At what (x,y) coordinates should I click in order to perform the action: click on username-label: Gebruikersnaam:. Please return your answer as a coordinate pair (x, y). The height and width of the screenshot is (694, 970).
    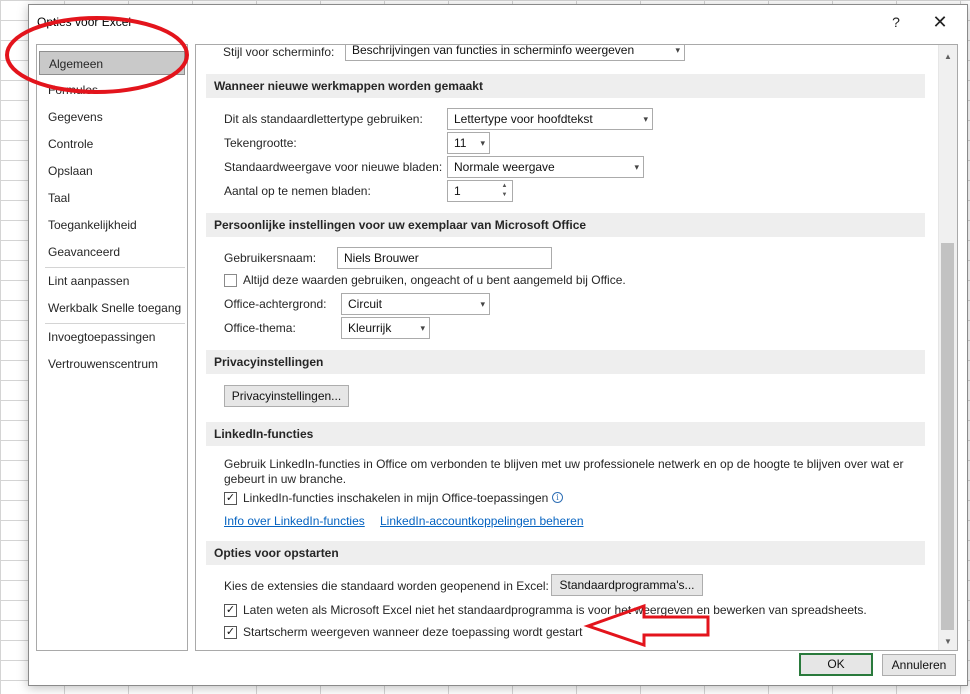
    Looking at the image, I should click on (270, 258).